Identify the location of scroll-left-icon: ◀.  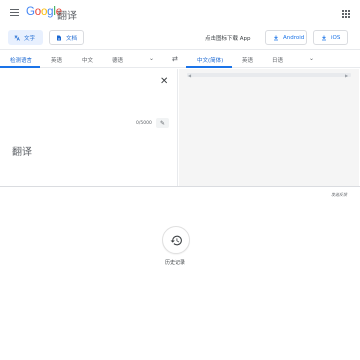
(189, 75).